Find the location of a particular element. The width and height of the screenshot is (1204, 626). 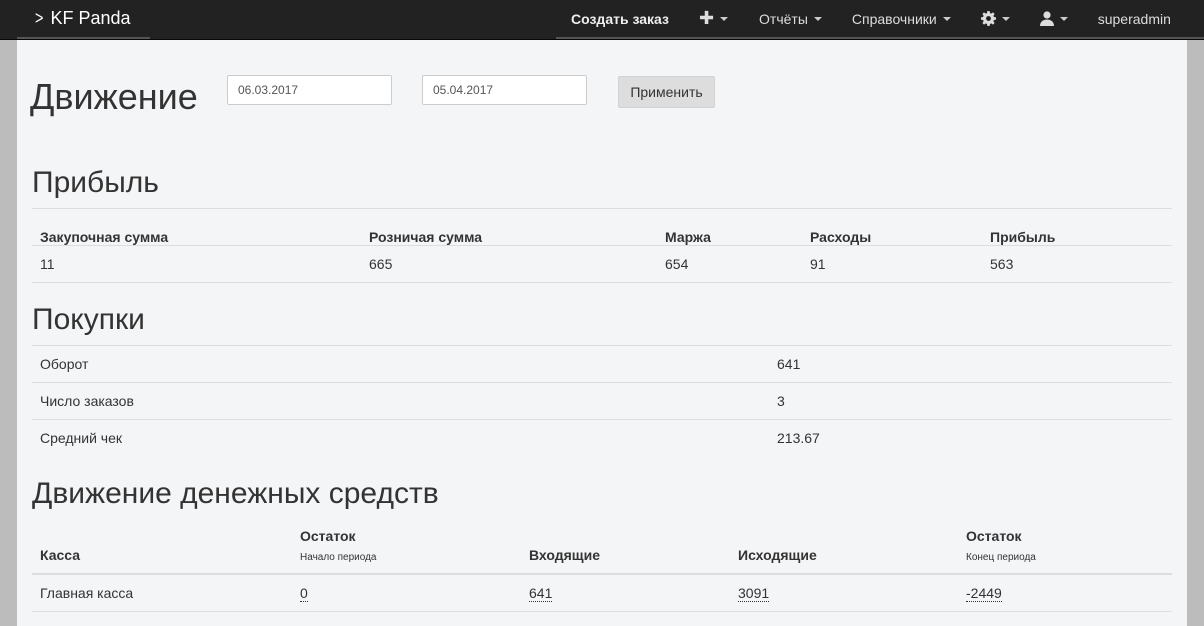

column-header-subtitle: Начало периода is located at coordinates (338, 557).